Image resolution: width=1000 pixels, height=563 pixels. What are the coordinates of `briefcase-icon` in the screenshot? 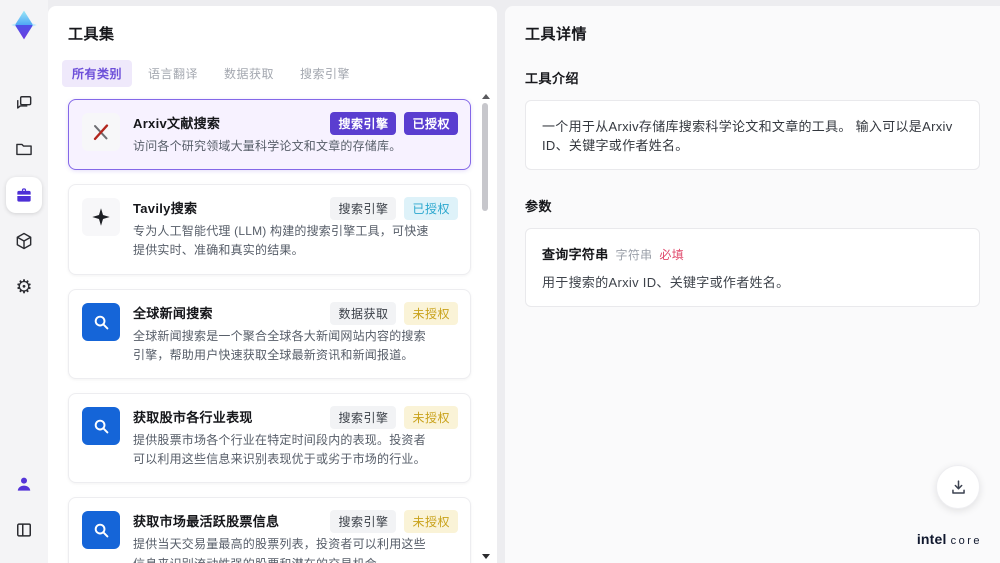 It's located at (24, 195).